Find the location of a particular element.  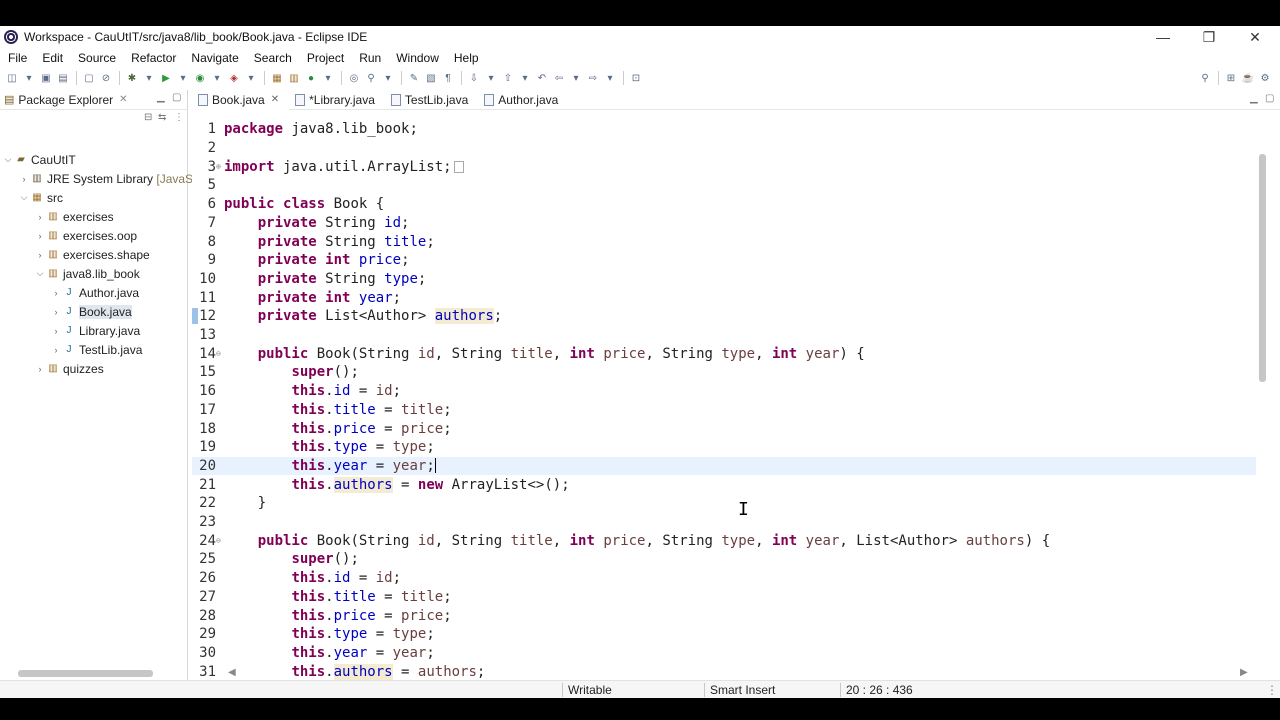

code-line-28: 28 this.price = price; is located at coordinates (724, 615).